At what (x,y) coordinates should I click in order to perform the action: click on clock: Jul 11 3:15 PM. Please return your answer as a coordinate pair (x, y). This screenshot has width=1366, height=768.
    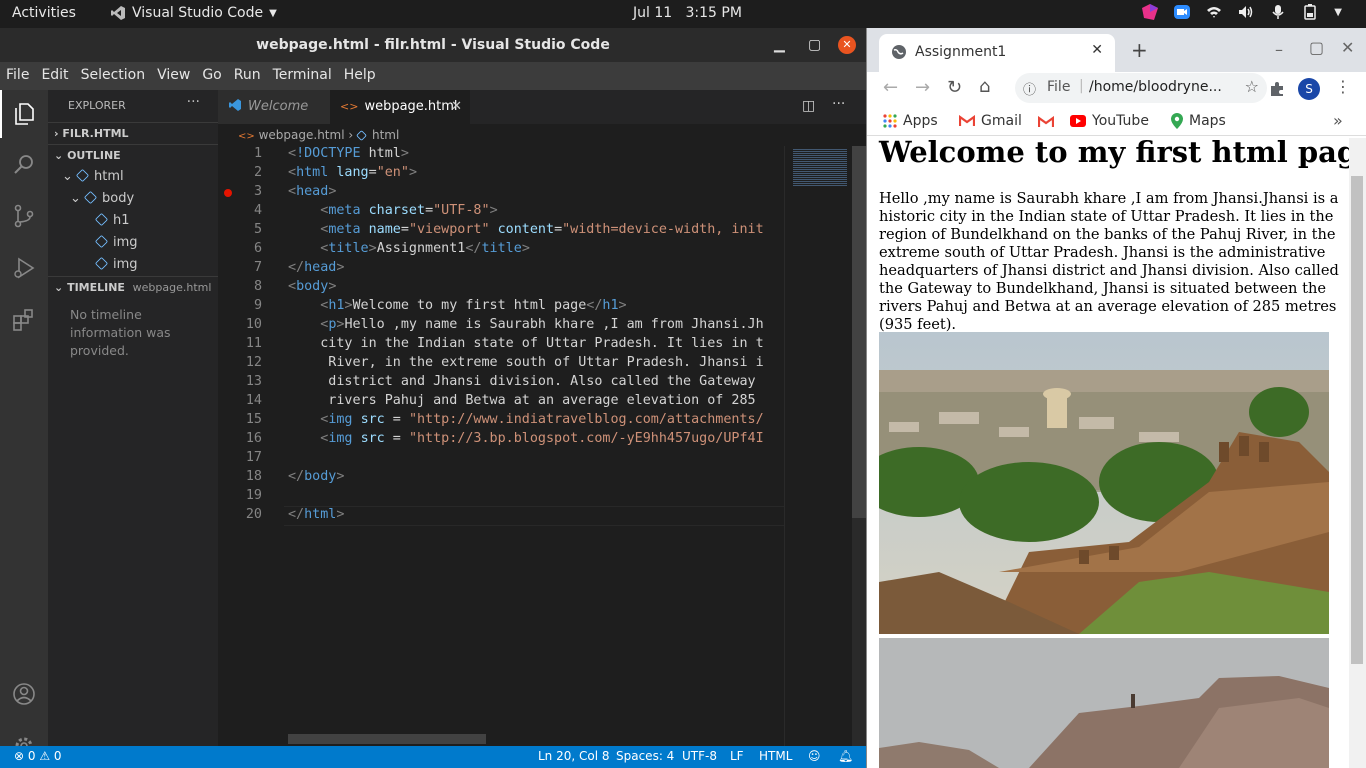
    Looking at the image, I should click on (687, 13).